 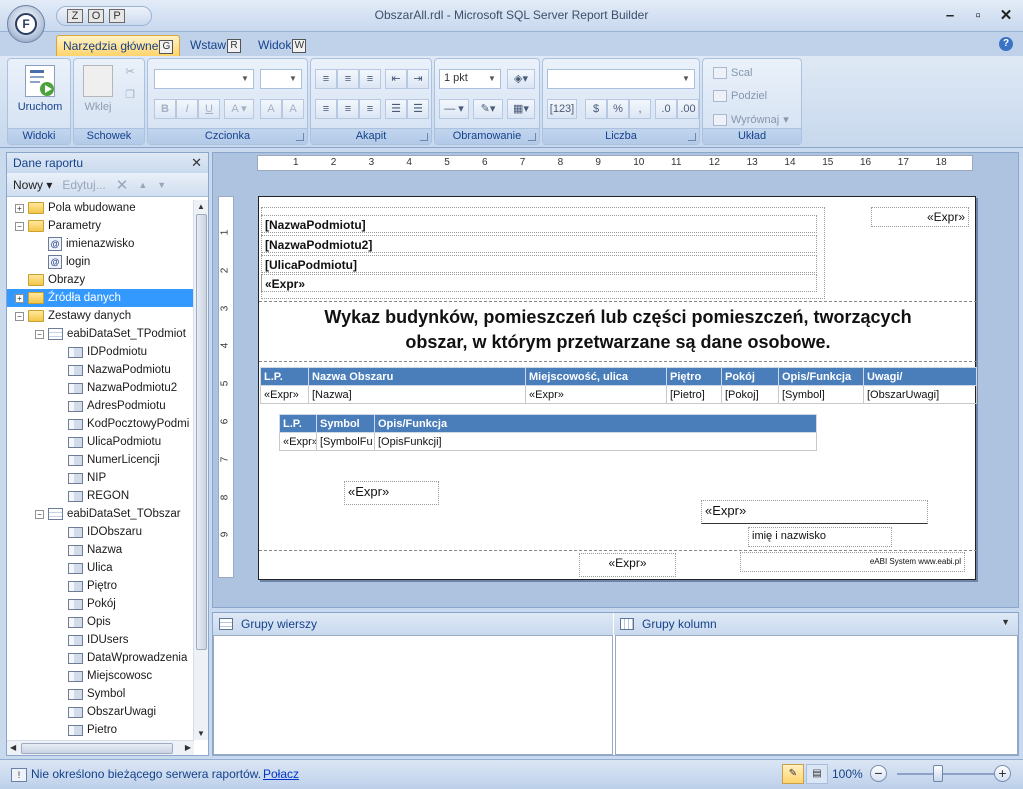 What do you see at coordinates (284, 376) in the screenshot?
I see `main-header-lp: L.P.` at bounding box center [284, 376].